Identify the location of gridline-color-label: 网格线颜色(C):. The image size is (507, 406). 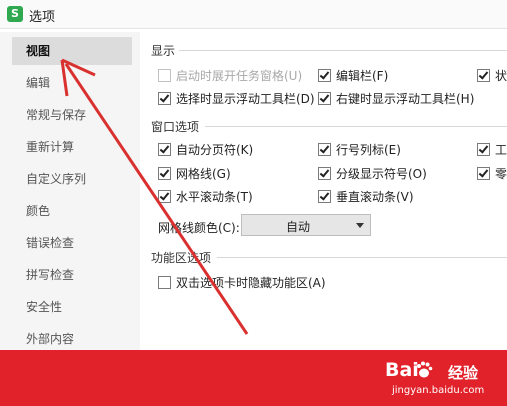
(199, 228).